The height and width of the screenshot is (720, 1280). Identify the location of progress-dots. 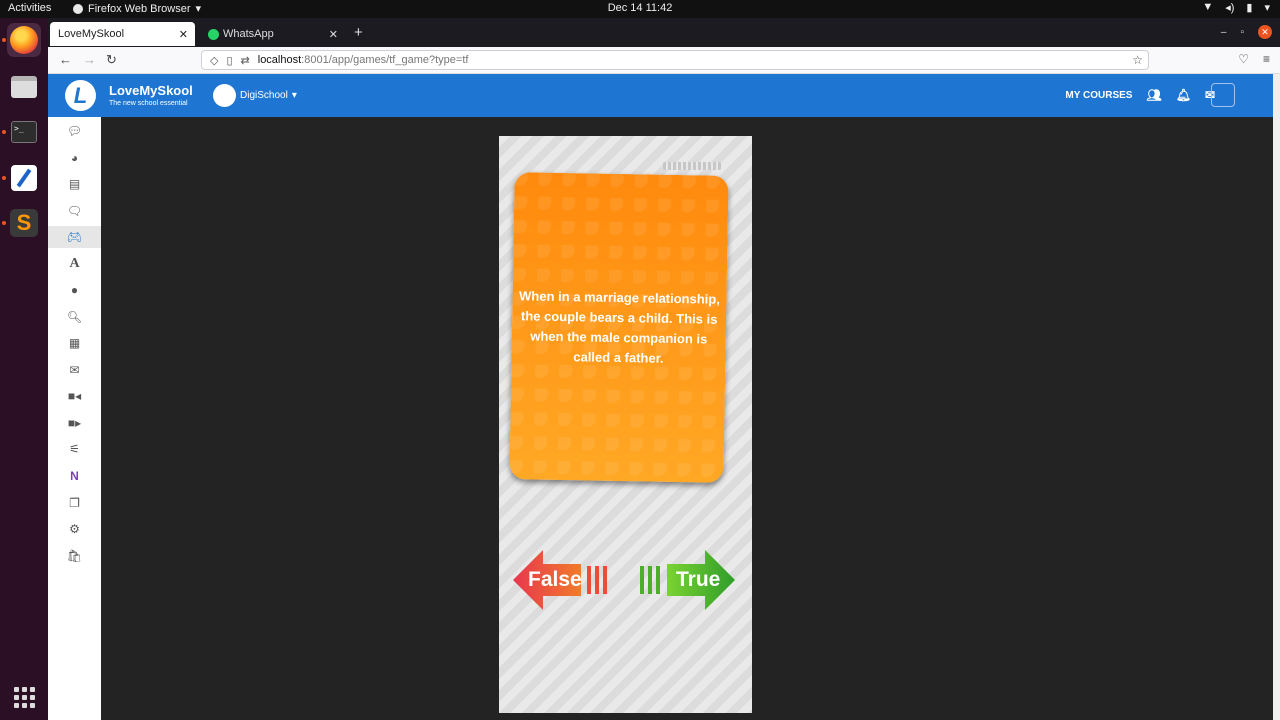
(692, 166).